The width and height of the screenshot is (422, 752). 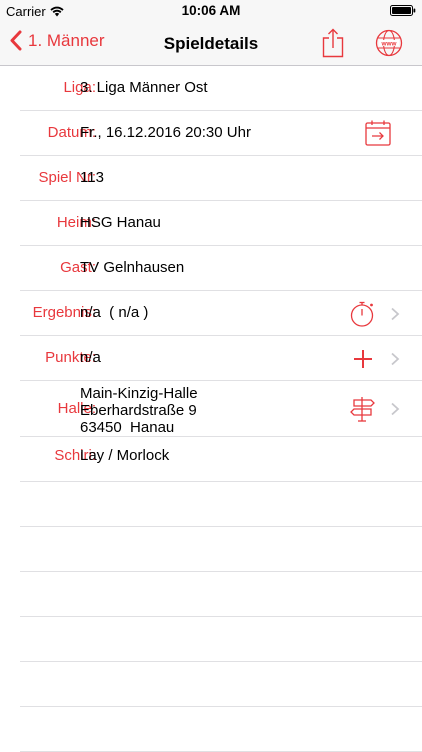 I want to click on spiel-nr-value: 113, so click(x=92, y=177).